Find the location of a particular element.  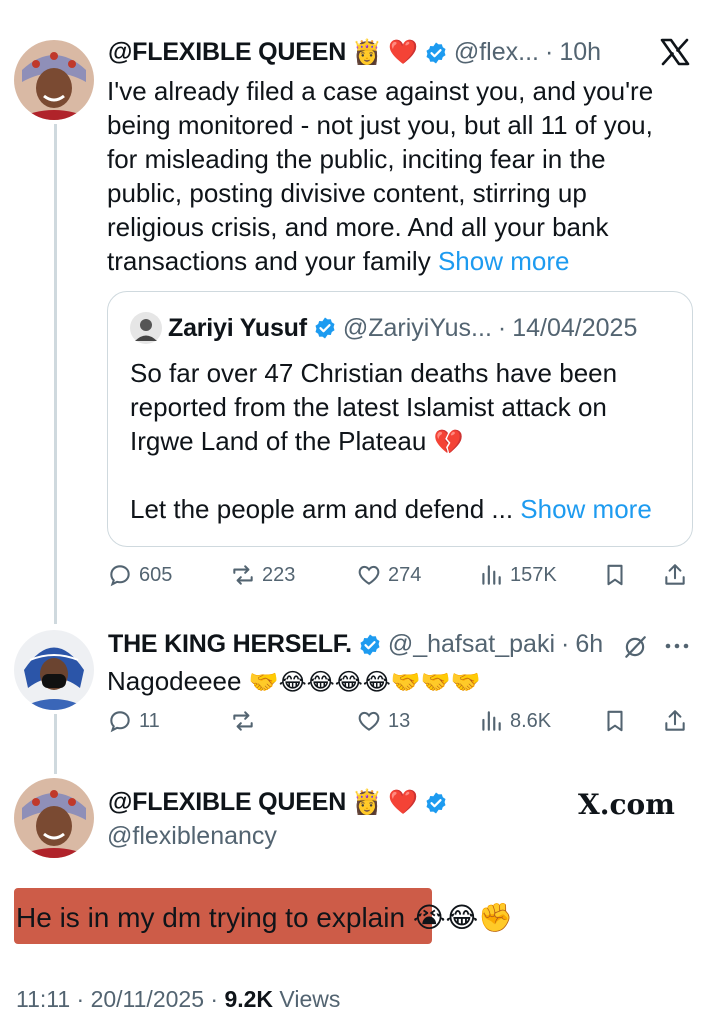

display-name: THE KING HERSELF. is located at coordinates (230, 644).